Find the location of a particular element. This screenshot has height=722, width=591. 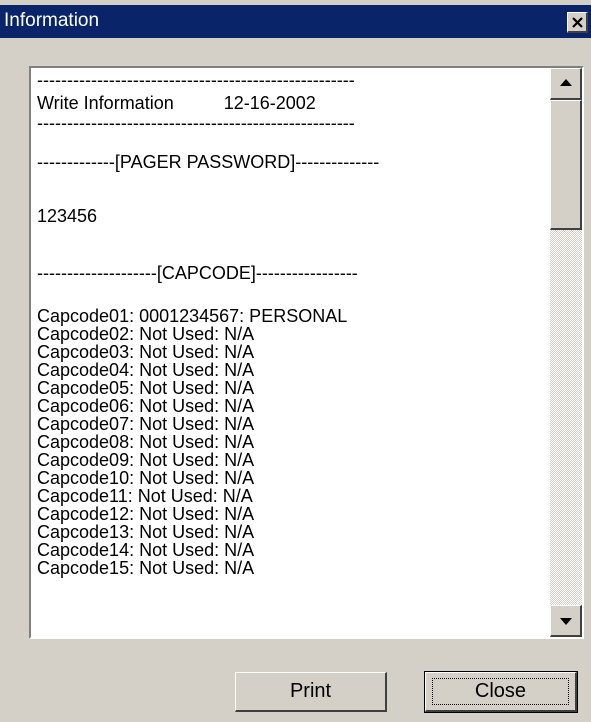

close-button: Close is located at coordinates (501, 692).